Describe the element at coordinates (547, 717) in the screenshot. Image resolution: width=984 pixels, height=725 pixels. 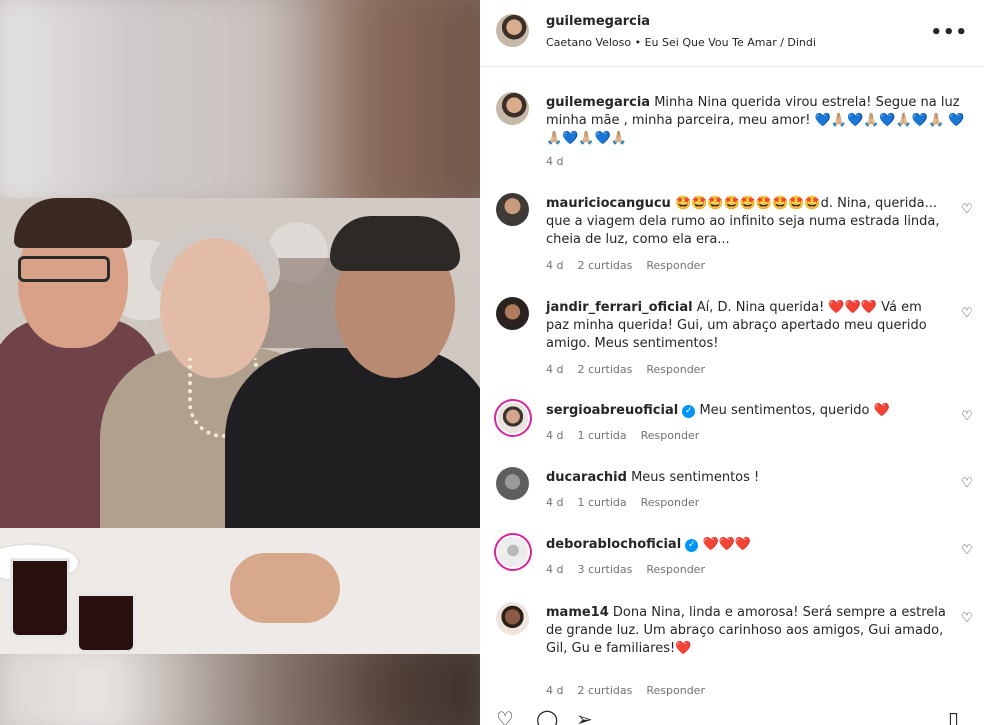
I see `comment-icon: ◯` at that location.